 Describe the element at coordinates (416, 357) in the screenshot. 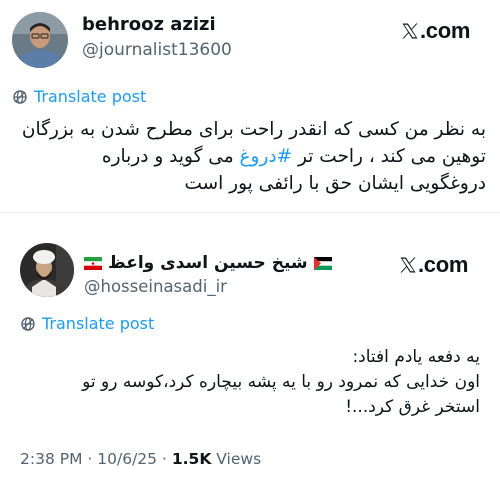

I see `tweet2-line1: یه دفعه یادم افتاد:` at that location.